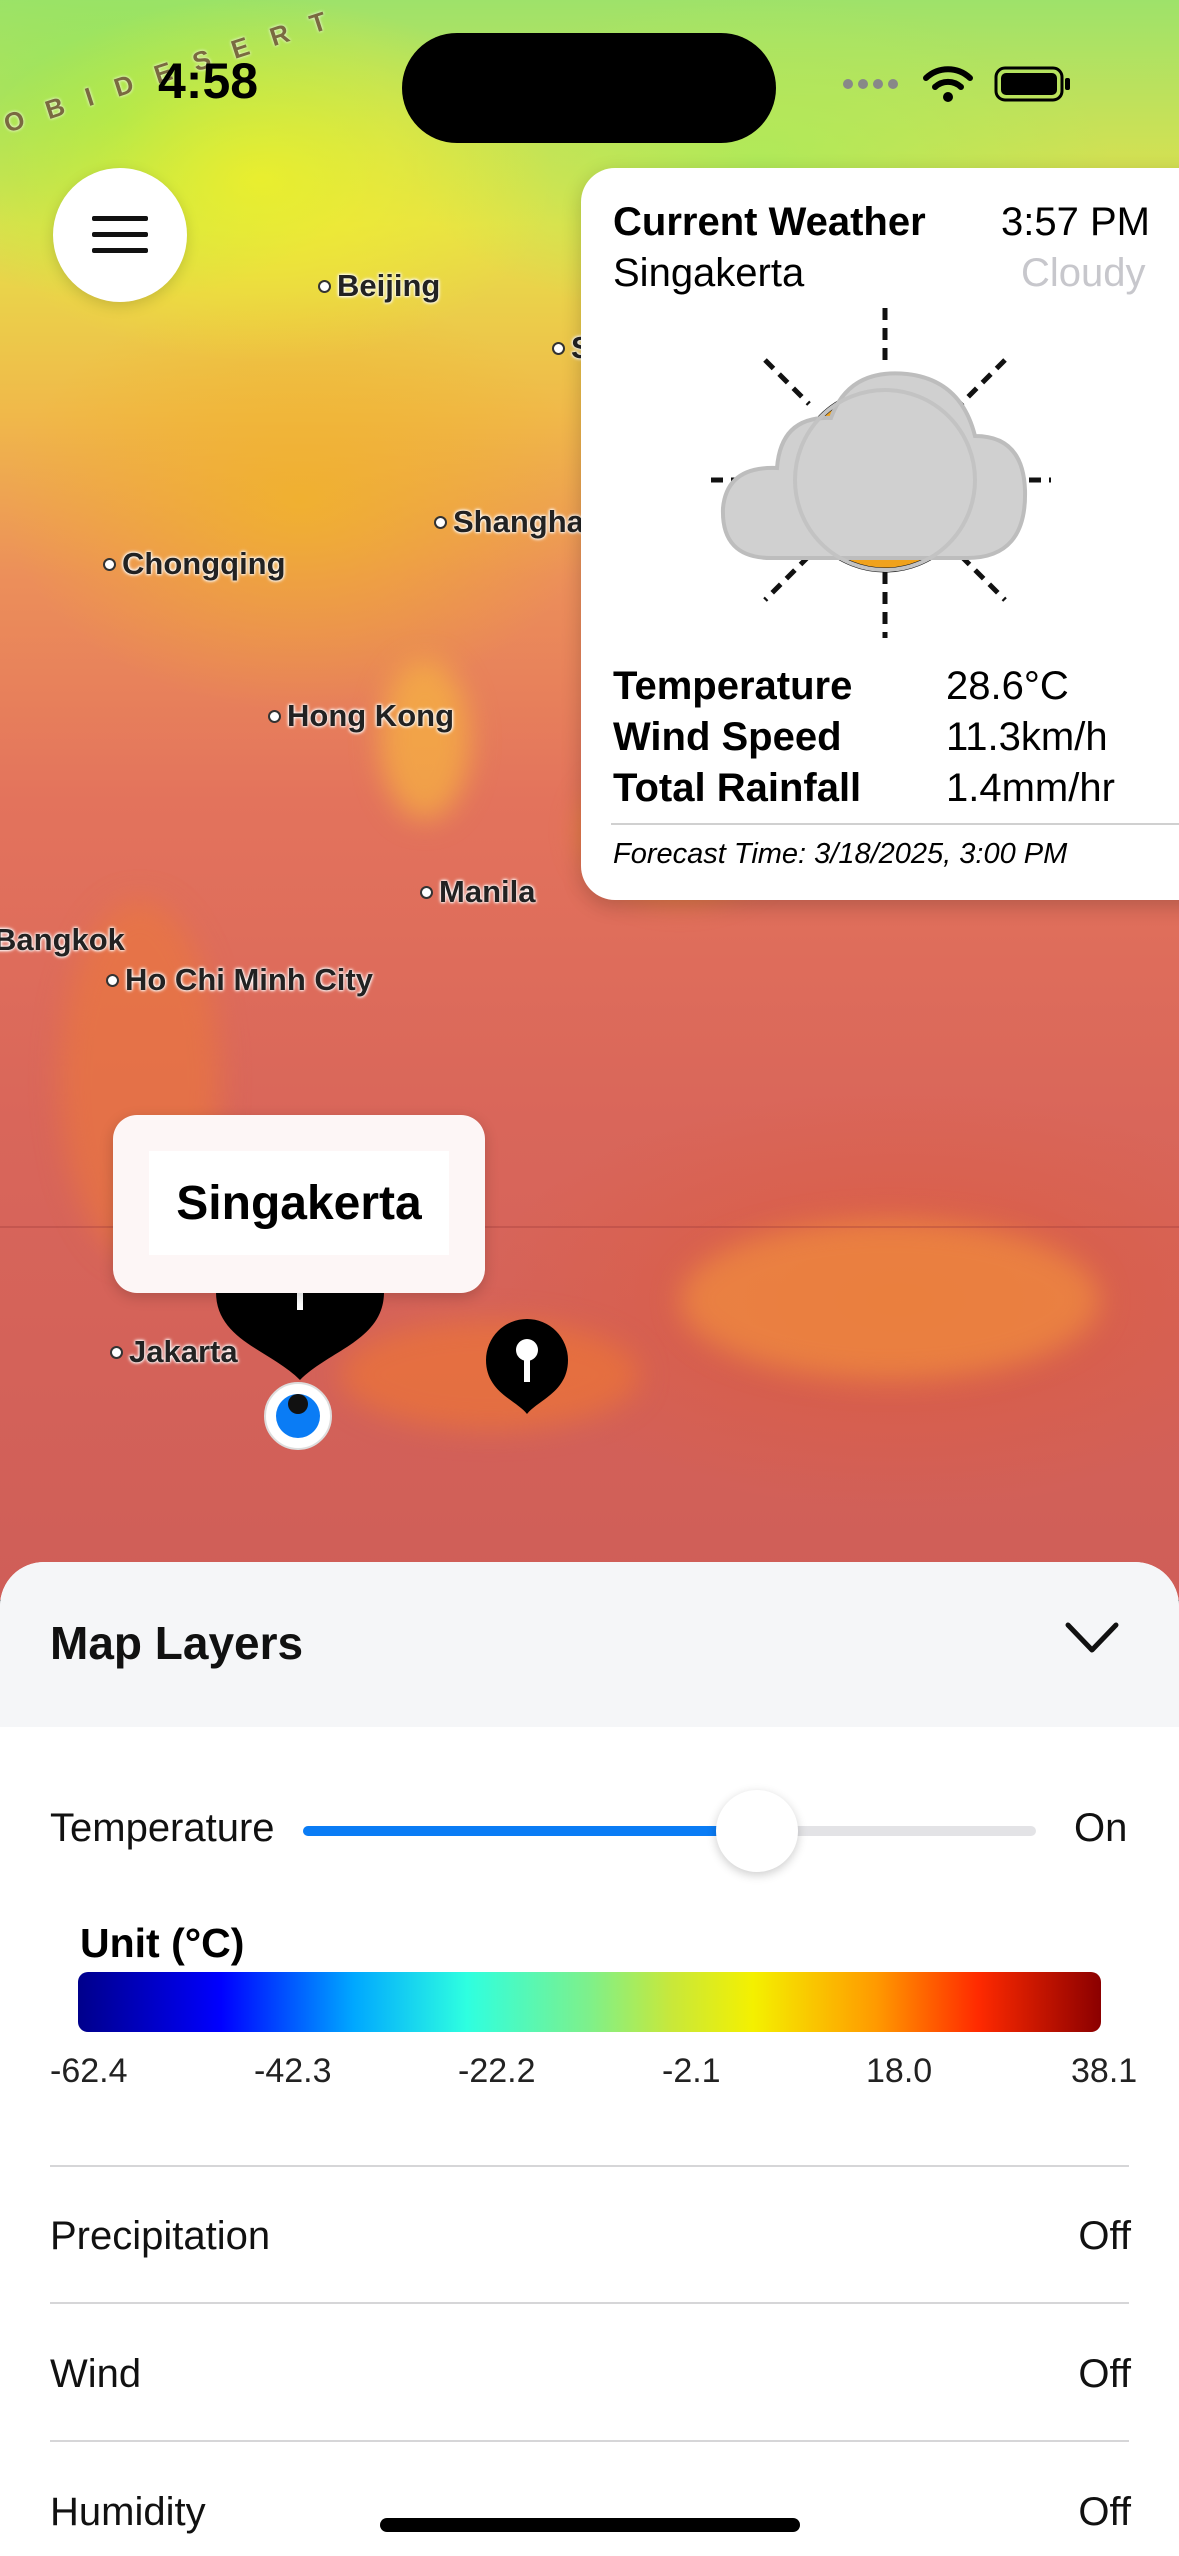 This screenshot has height=2556, width=1179. I want to click on slider-thumb, so click(757, 1831).